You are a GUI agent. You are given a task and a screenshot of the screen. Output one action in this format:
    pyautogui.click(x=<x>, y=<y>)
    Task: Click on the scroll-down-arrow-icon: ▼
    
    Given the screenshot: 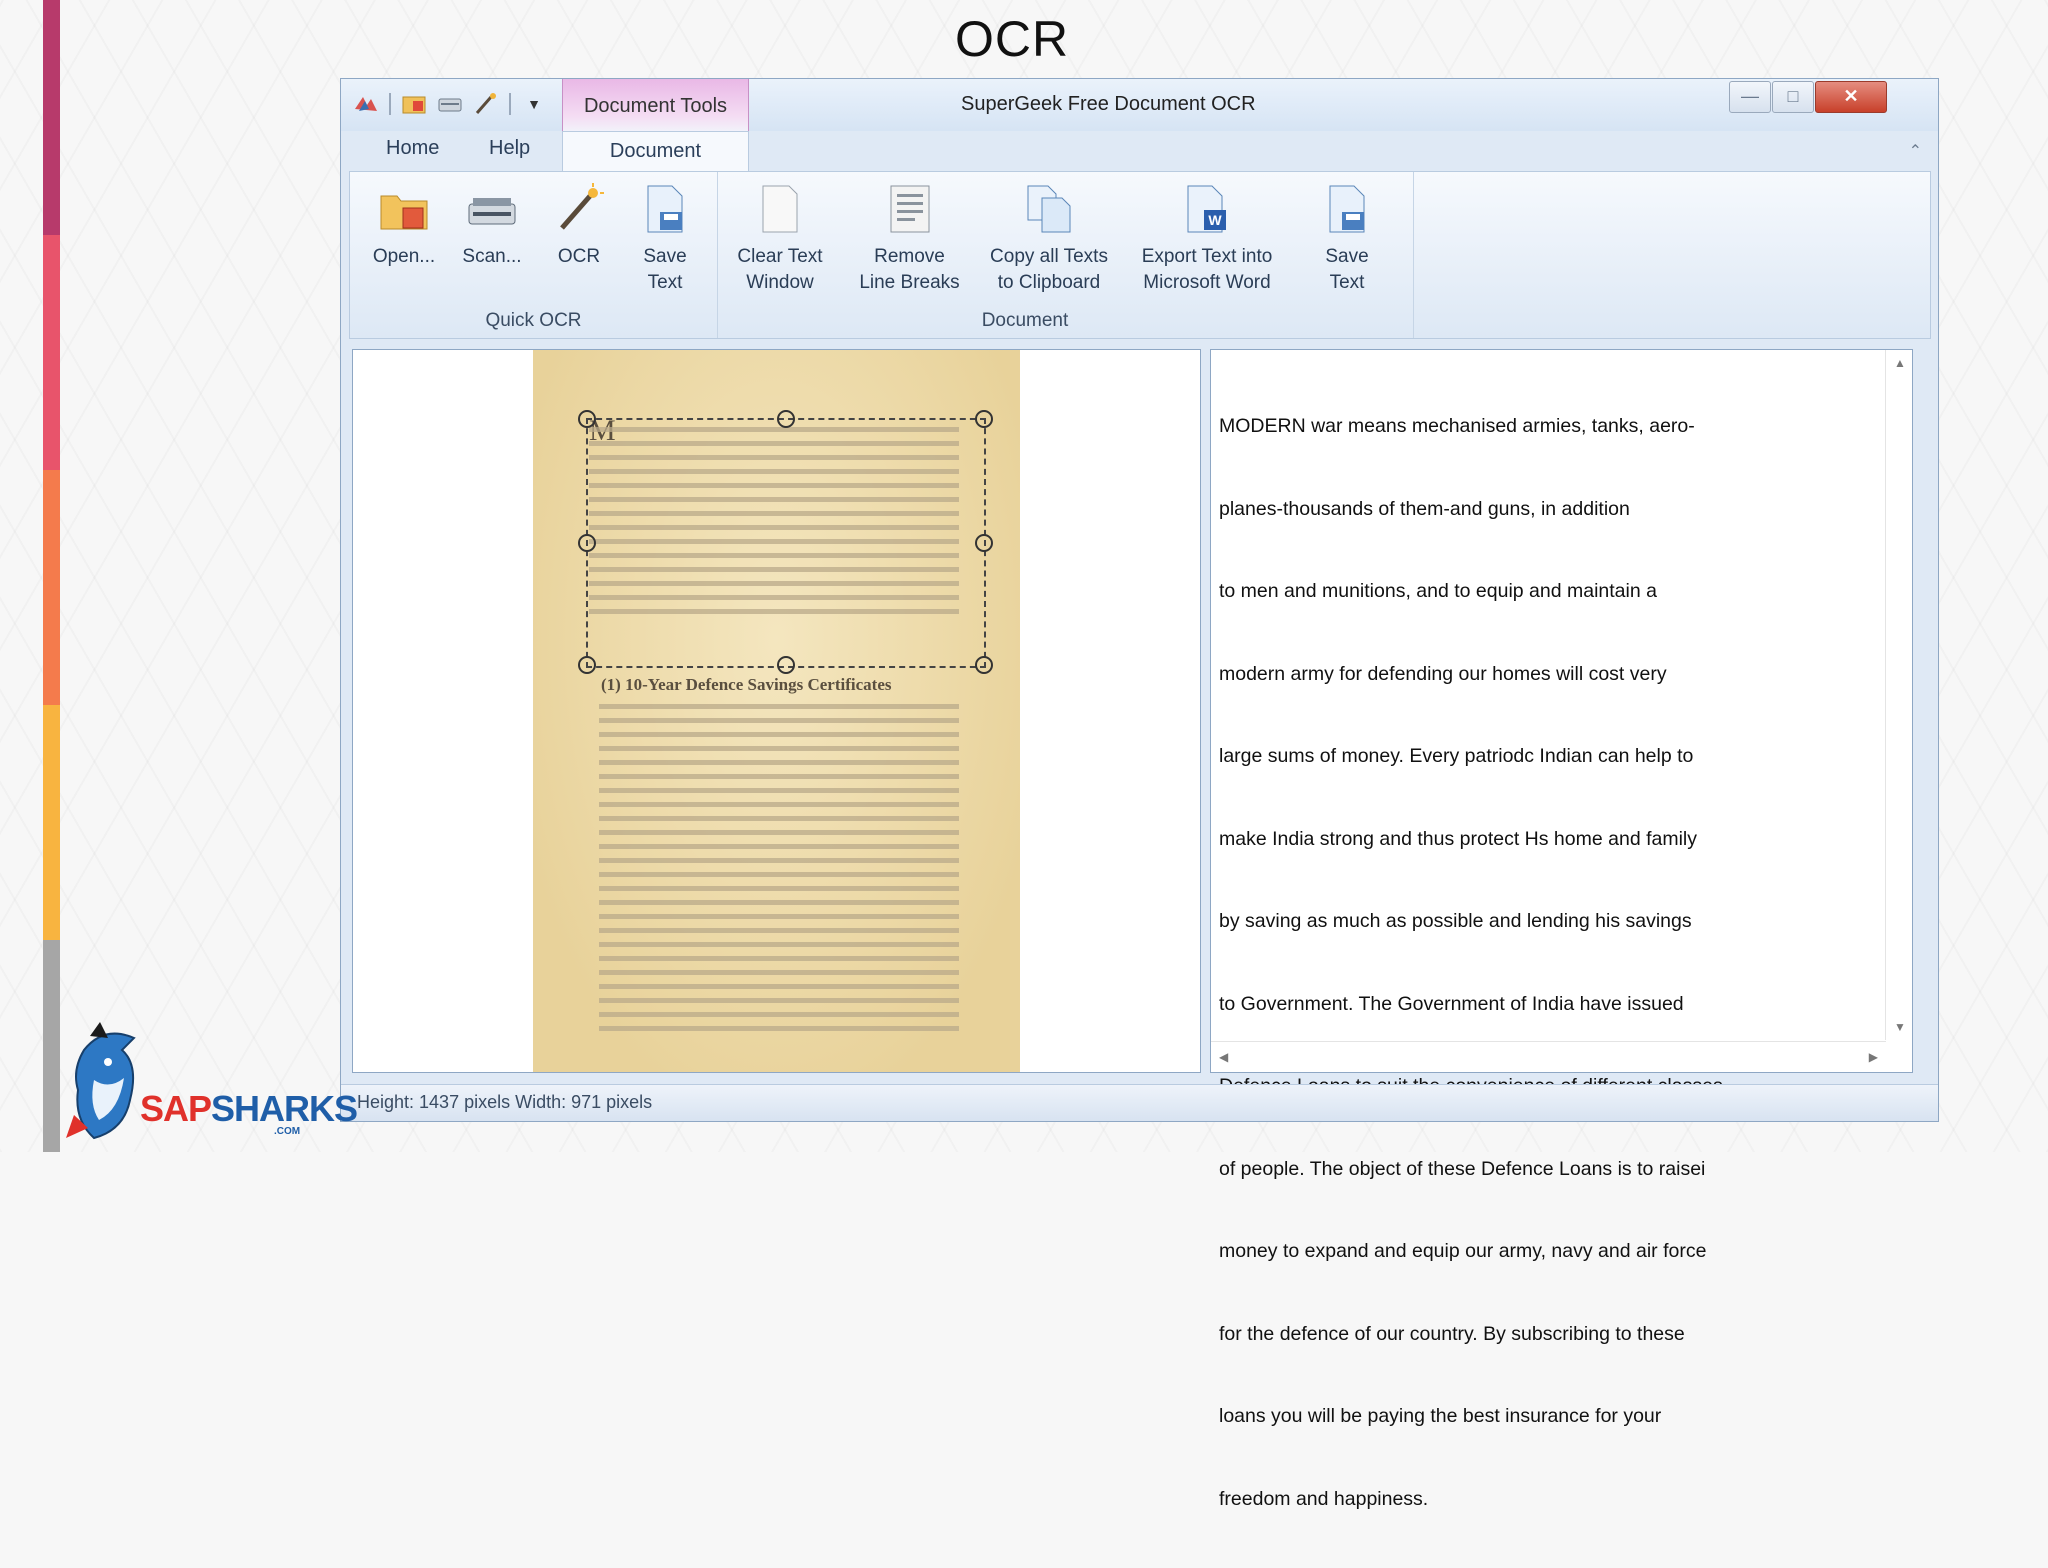 What is the action you would take?
    pyautogui.click(x=1900, y=1027)
    